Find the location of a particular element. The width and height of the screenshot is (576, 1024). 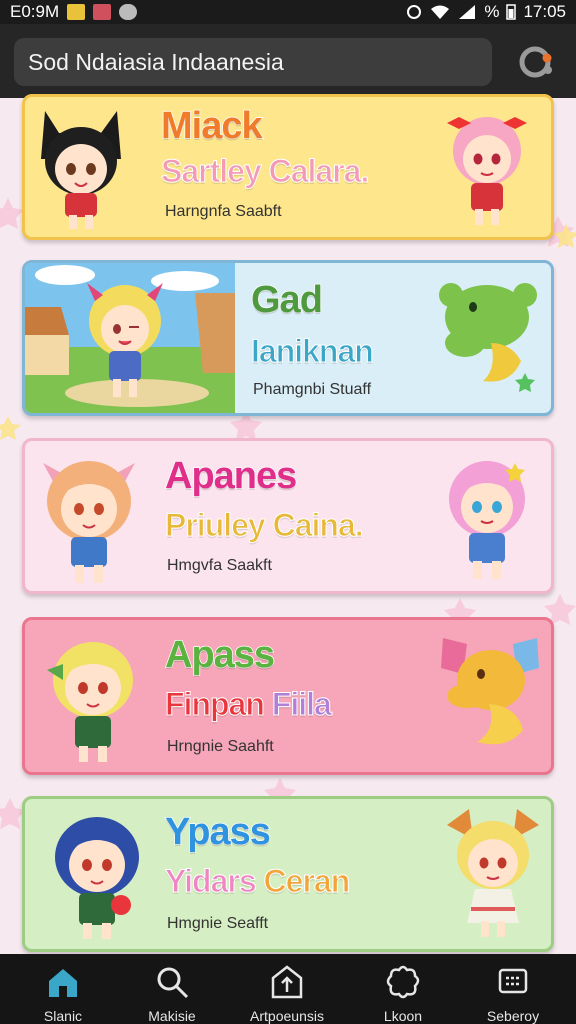

character-card-gad: Gad Ianiknan Phamgnbi Stuaff is located at coordinates (288, 338).